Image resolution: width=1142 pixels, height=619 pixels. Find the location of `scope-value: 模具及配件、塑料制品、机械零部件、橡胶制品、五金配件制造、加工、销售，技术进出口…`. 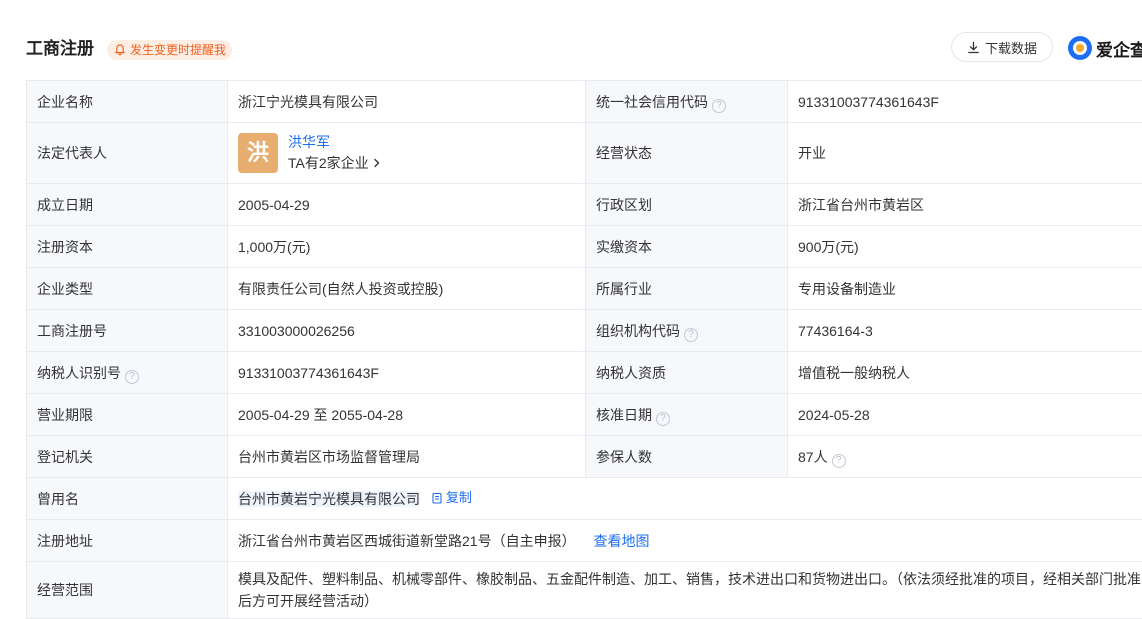

scope-value: 模具及配件、塑料制品、机械零部件、橡胶制品、五金配件制造、加工、销售，技术进出口… is located at coordinates (684, 590).